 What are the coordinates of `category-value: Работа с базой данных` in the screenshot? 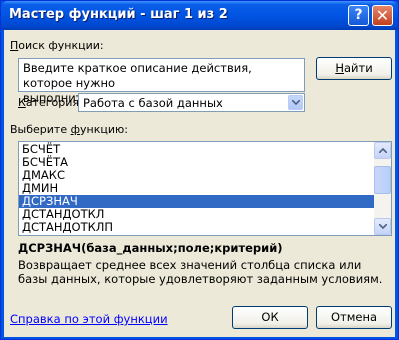 It's located at (153, 103).